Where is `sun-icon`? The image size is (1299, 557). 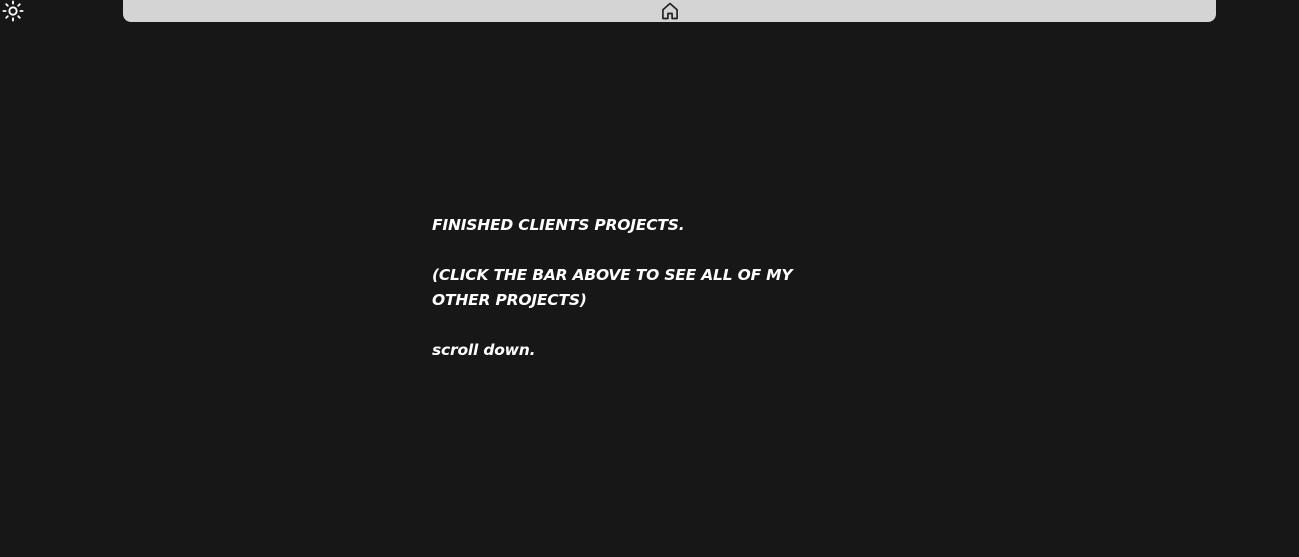
sun-icon is located at coordinates (13, 11).